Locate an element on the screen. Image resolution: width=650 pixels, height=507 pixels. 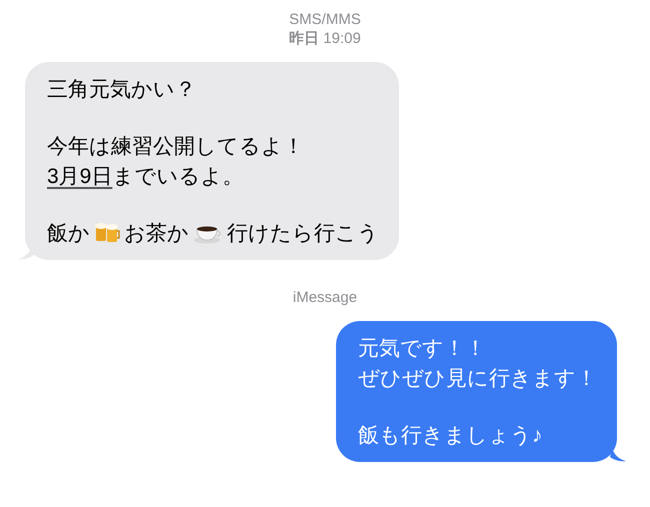
message-text: 今年は練習公開してるよ！ is located at coordinates (175, 147).